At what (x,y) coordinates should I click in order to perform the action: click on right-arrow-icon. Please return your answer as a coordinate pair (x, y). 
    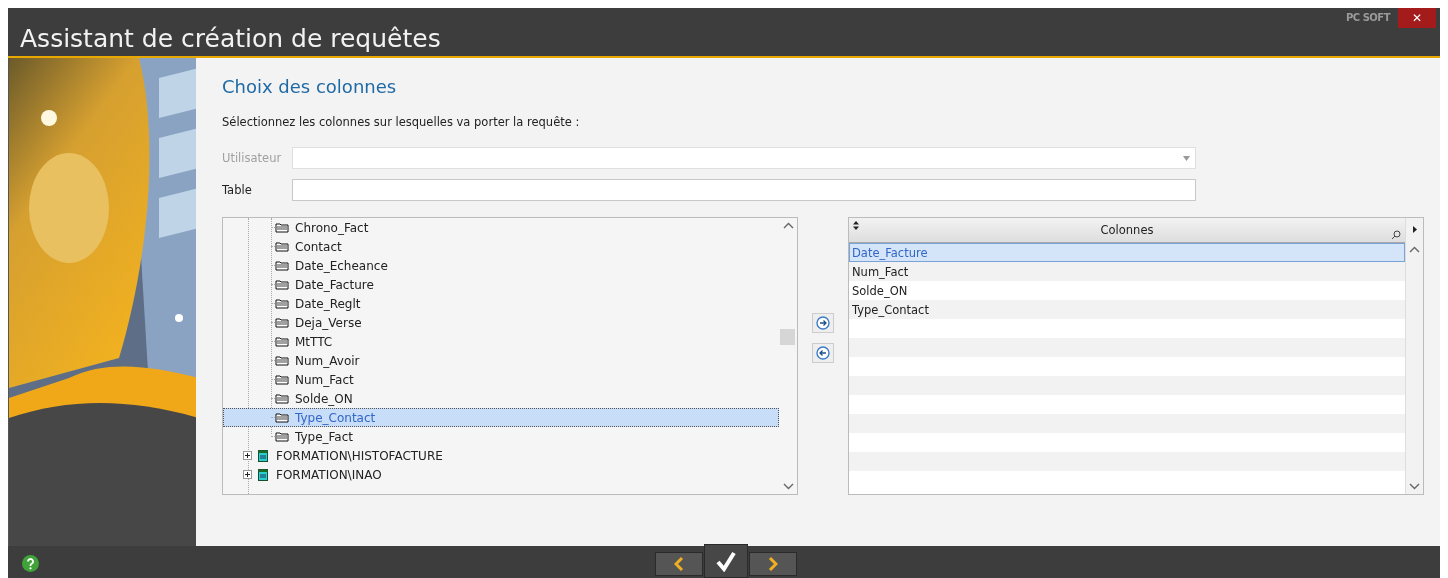
    Looking at the image, I should click on (823, 323).